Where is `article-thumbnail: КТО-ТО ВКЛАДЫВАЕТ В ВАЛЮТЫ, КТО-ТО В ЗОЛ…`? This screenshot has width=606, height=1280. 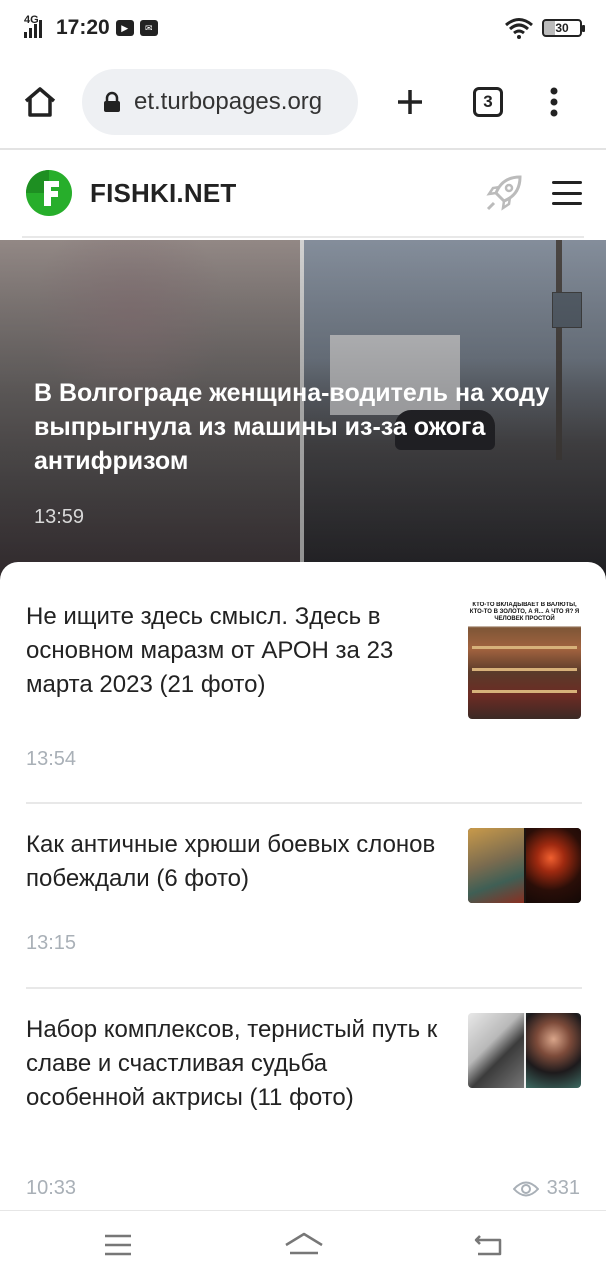 article-thumbnail: КТО-ТО ВКЛАДЫВАЕТ В ВАЛЮТЫ, КТО-ТО В ЗОЛ… is located at coordinates (524, 660).